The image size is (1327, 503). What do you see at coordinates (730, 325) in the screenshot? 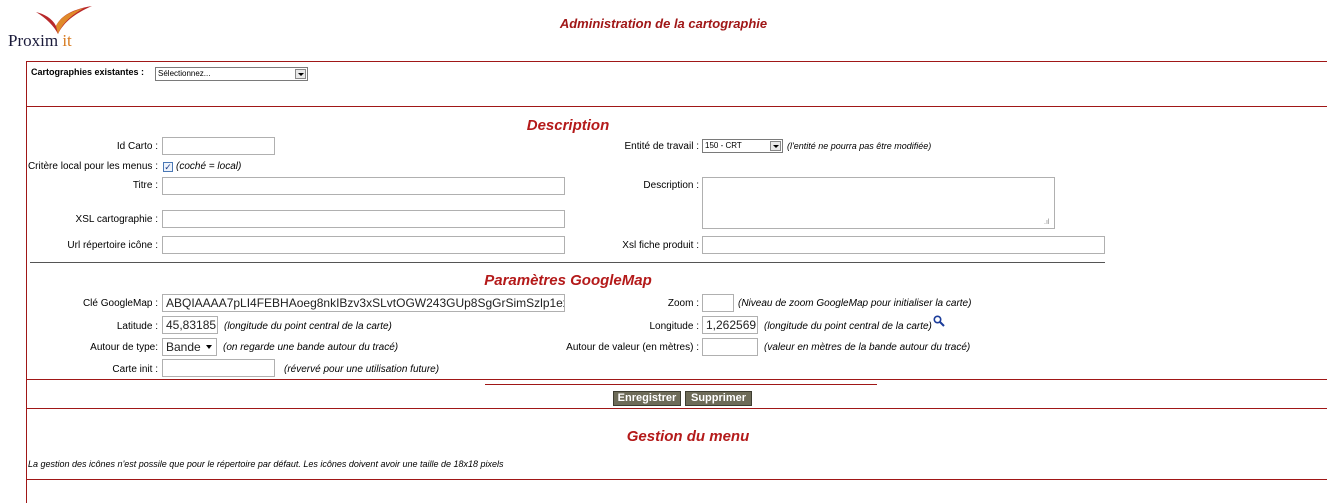
I see `longitude-input: 1,262569` at bounding box center [730, 325].